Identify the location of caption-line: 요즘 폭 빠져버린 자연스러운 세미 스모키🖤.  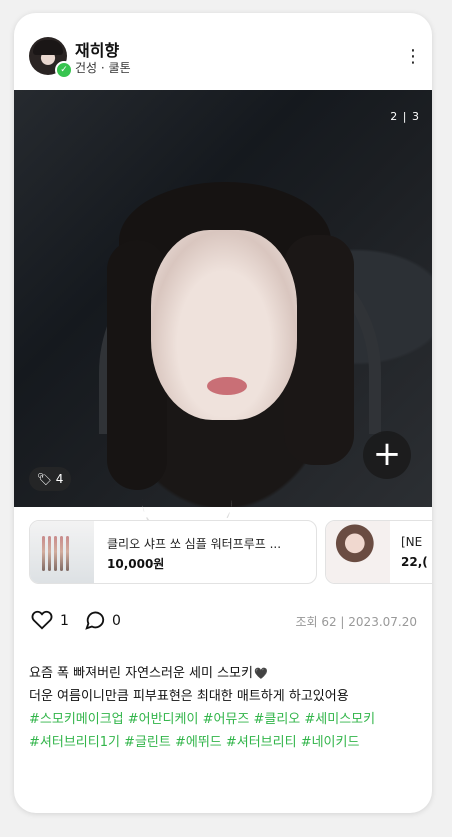
(223, 673).